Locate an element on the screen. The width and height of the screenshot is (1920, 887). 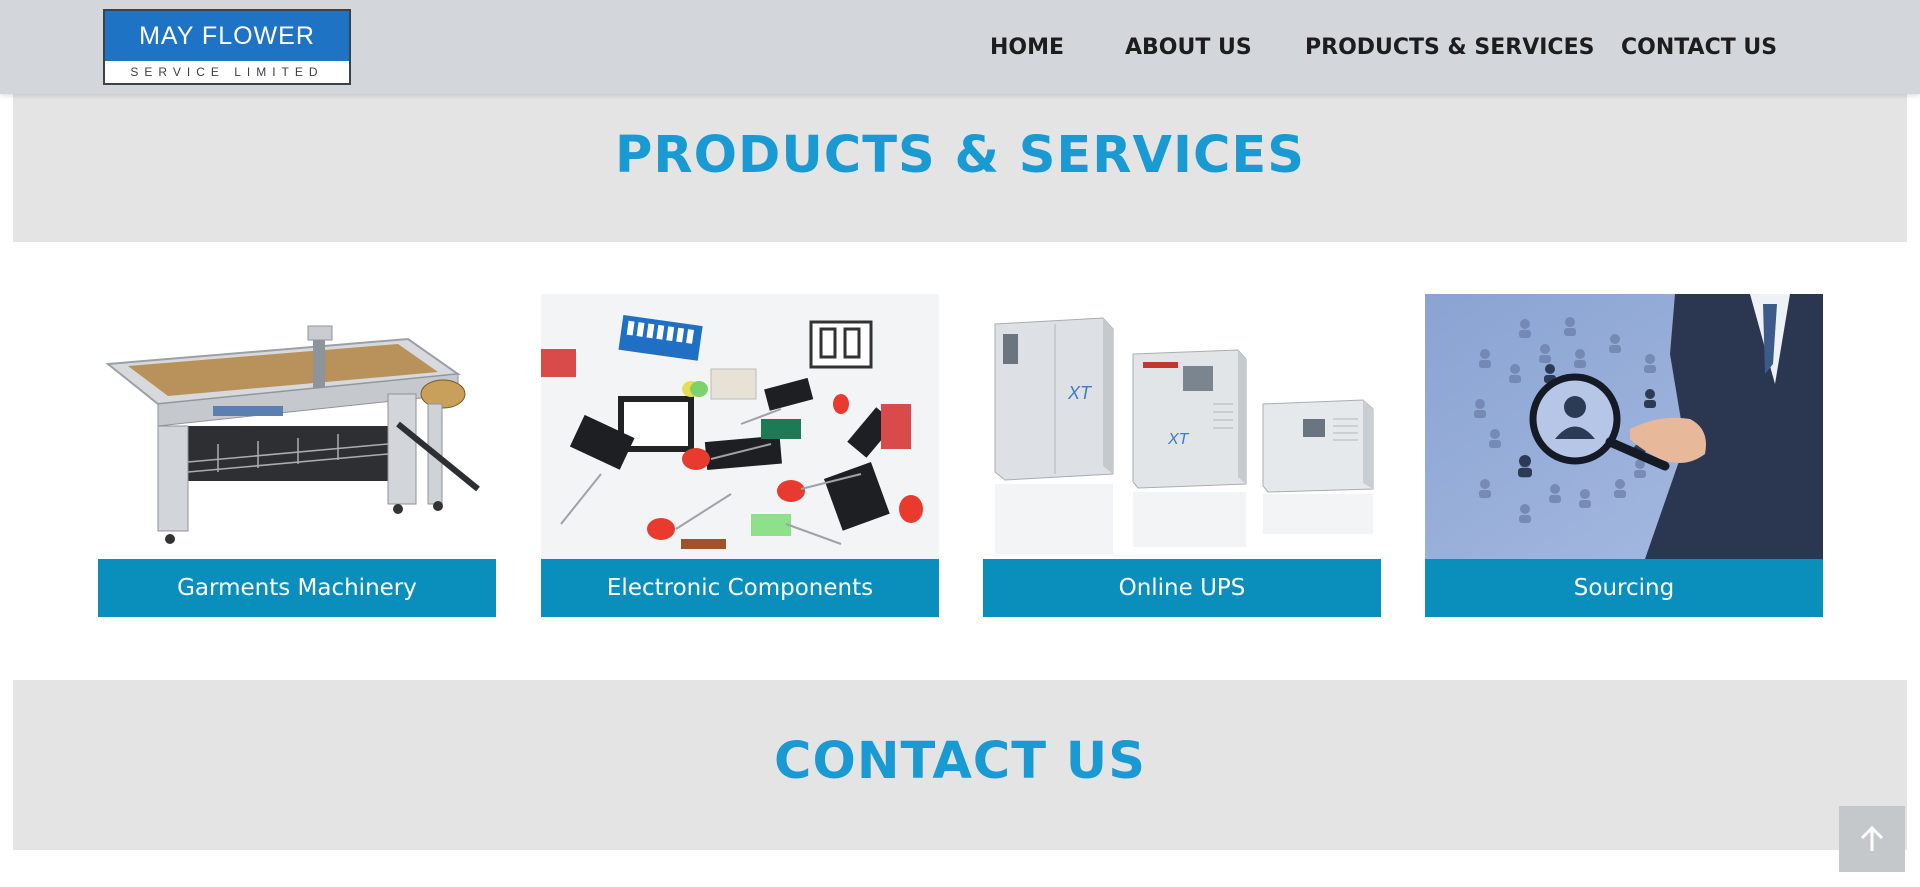
scroll-to-top-button is located at coordinates (1872, 839).